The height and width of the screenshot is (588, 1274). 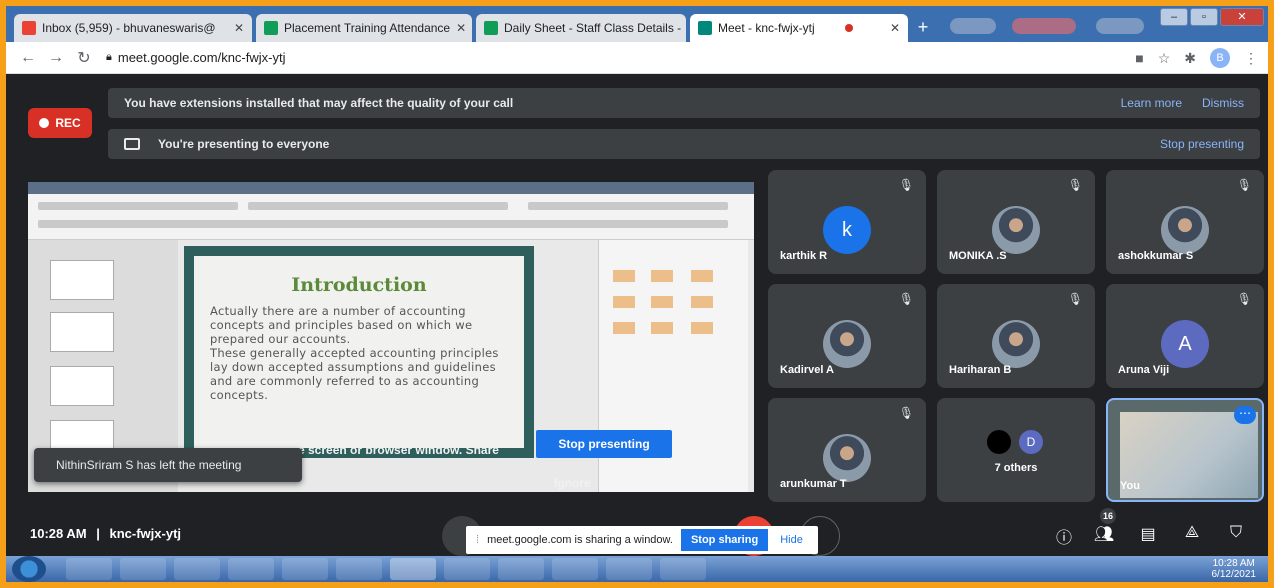 What do you see at coordinates (849, 28) in the screenshot?
I see `recording-dot-icon` at bounding box center [849, 28].